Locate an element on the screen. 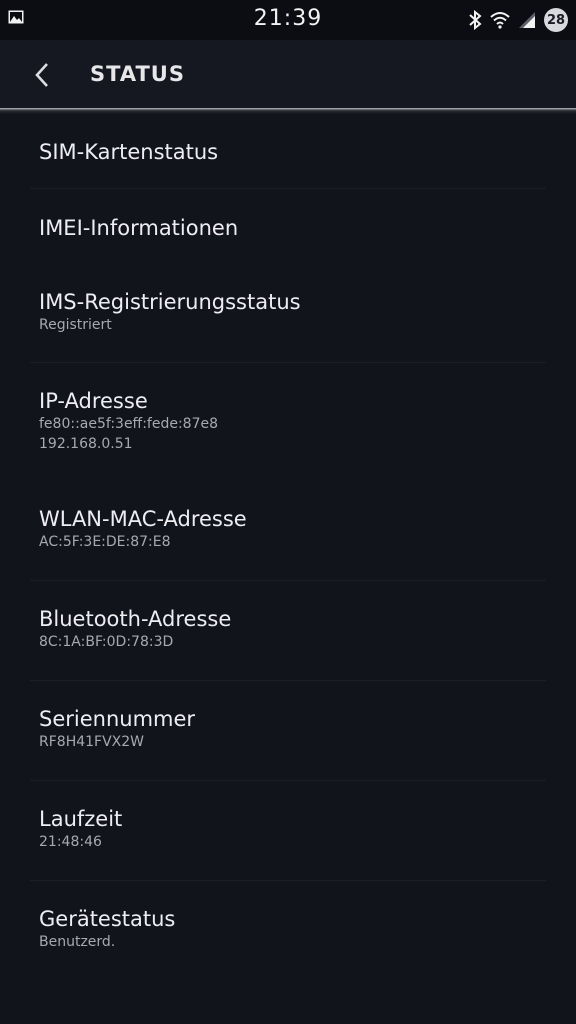  wifi-icon is located at coordinates (500, 20).